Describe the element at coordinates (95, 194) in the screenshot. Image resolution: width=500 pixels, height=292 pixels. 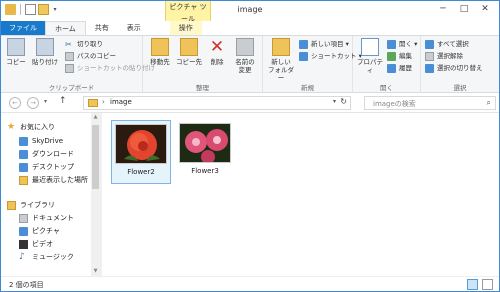
I see `nav-pane-scrollbar: ▲ ▼` at that location.